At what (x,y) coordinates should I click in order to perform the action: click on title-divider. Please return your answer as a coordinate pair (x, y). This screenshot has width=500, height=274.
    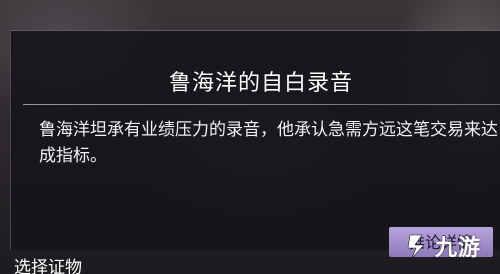
    Looking at the image, I should click on (261, 104).